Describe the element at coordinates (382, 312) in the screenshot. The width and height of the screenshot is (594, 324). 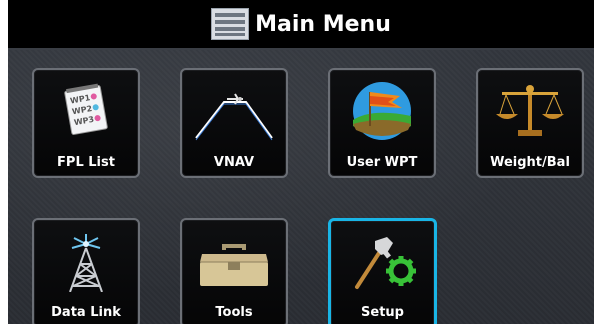
I see `tile-label: Setup` at that location.